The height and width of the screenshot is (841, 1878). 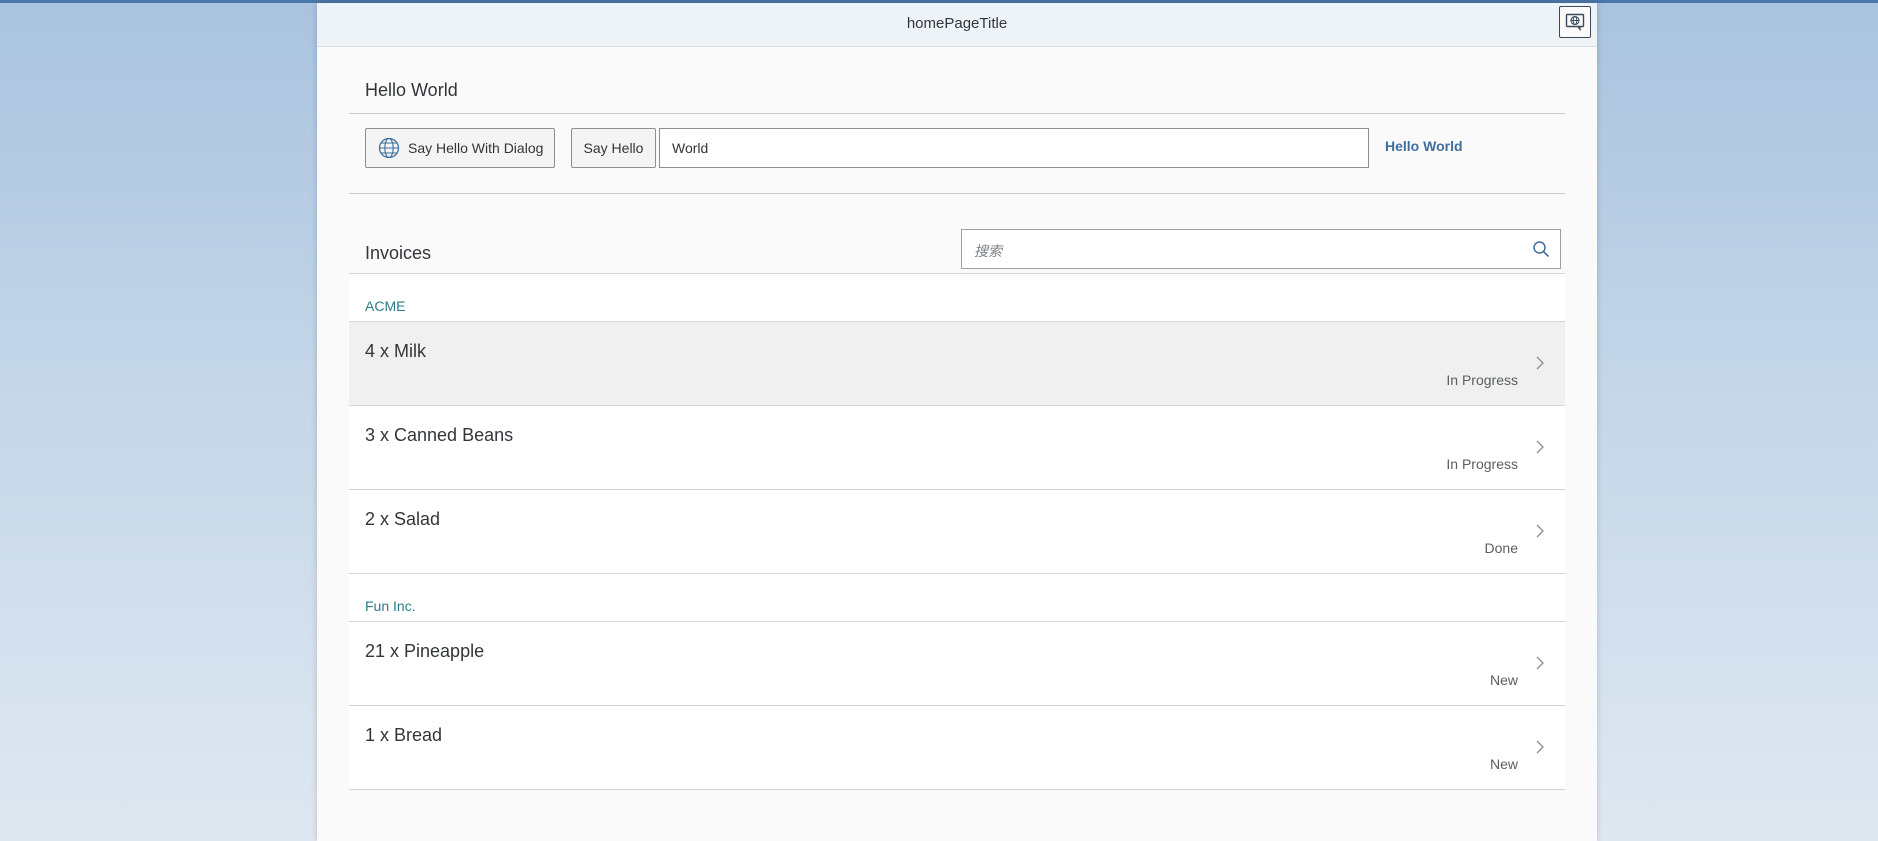 I want to click on page-header: homePageTitle, so click(x=957, y=25).